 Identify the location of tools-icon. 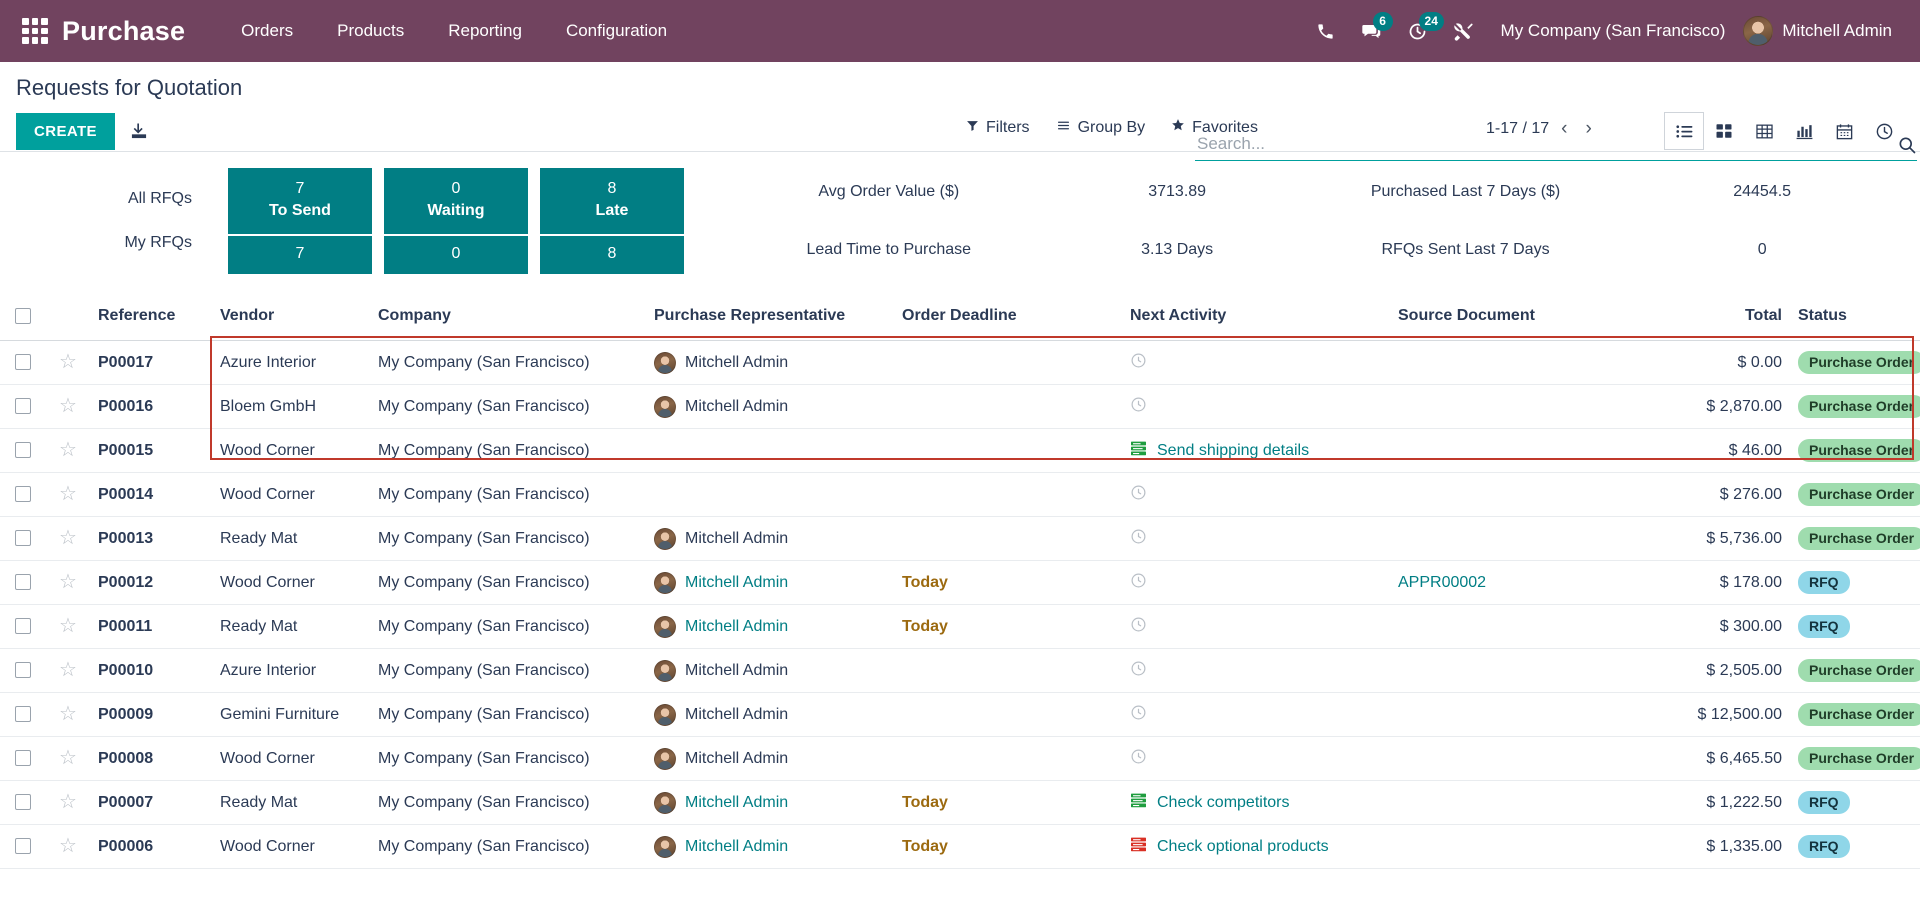
(1464, 31).